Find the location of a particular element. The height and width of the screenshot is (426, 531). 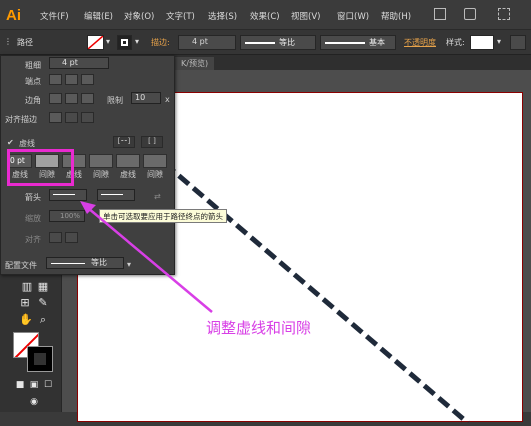

annotation-arrow is located at coordinates (146, 257).